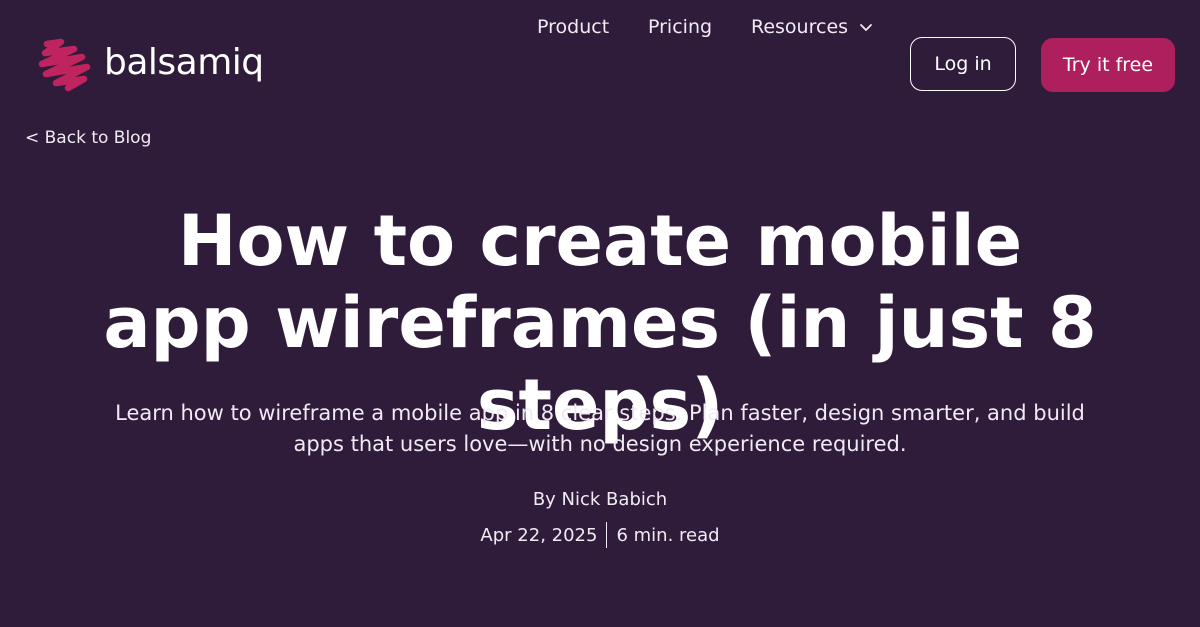 The height and width of the screenshot is (627, 1200). Describe the element at coordinates (64, 65) in the screenshot. I see `balsamiq-scribble-logo-icon` at that location.